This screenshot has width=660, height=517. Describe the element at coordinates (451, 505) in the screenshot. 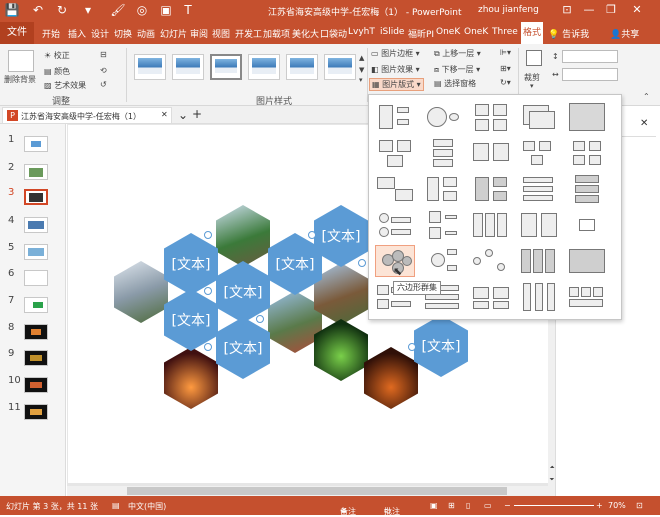

I see `slide-sorter-icon: ⊞` at that location.